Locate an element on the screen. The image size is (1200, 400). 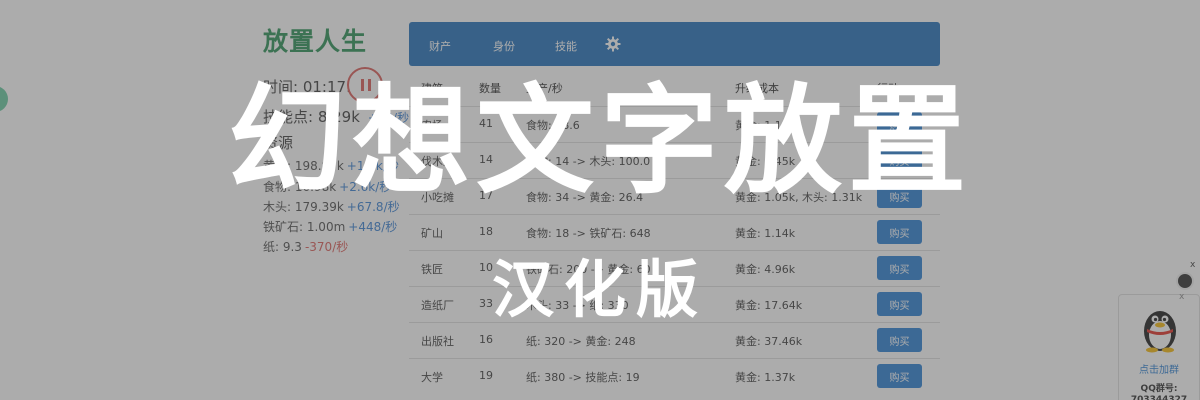
banner-subtitle: 汉化版 is located at coordinates (599, 289).